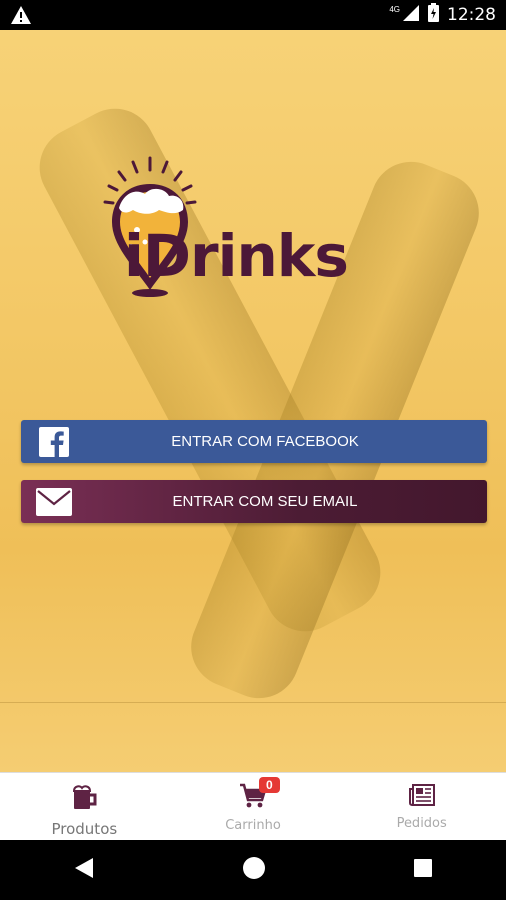 This screenshot has height=900, width=506. I want to click on warning-icon, so click(21, 17).